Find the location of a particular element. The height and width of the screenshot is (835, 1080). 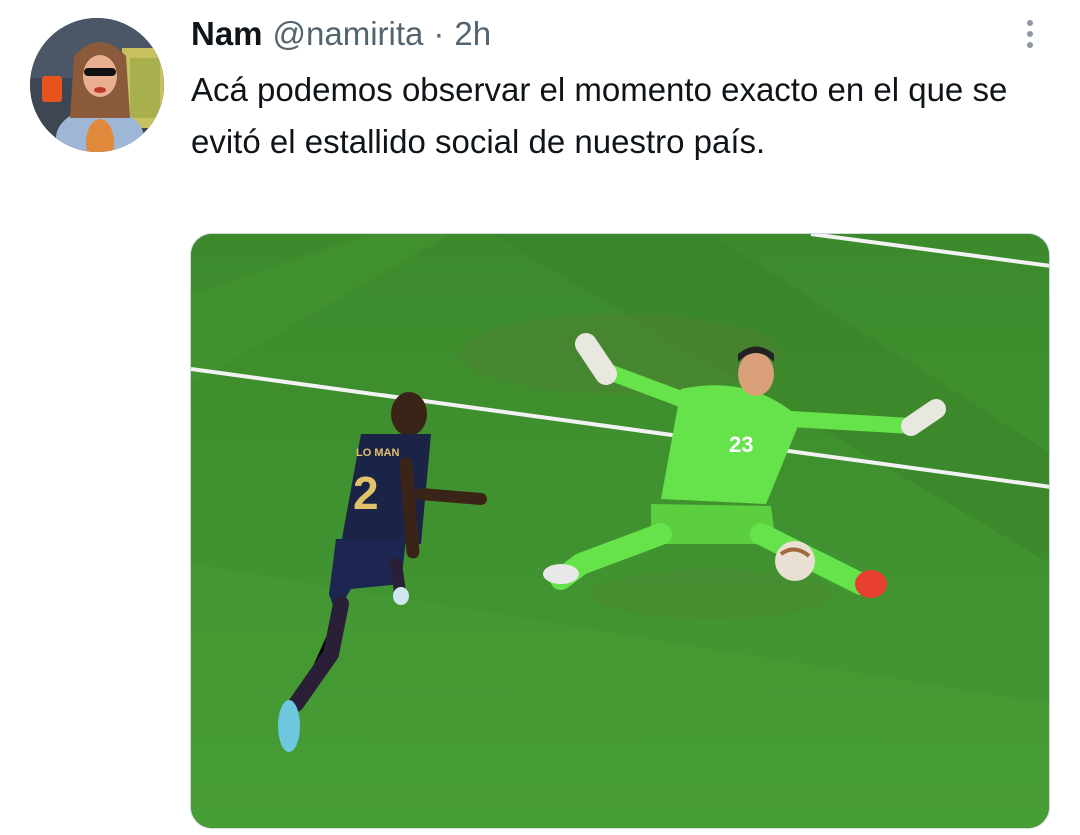

player-number: 2 is located at coordinates (366, 493).